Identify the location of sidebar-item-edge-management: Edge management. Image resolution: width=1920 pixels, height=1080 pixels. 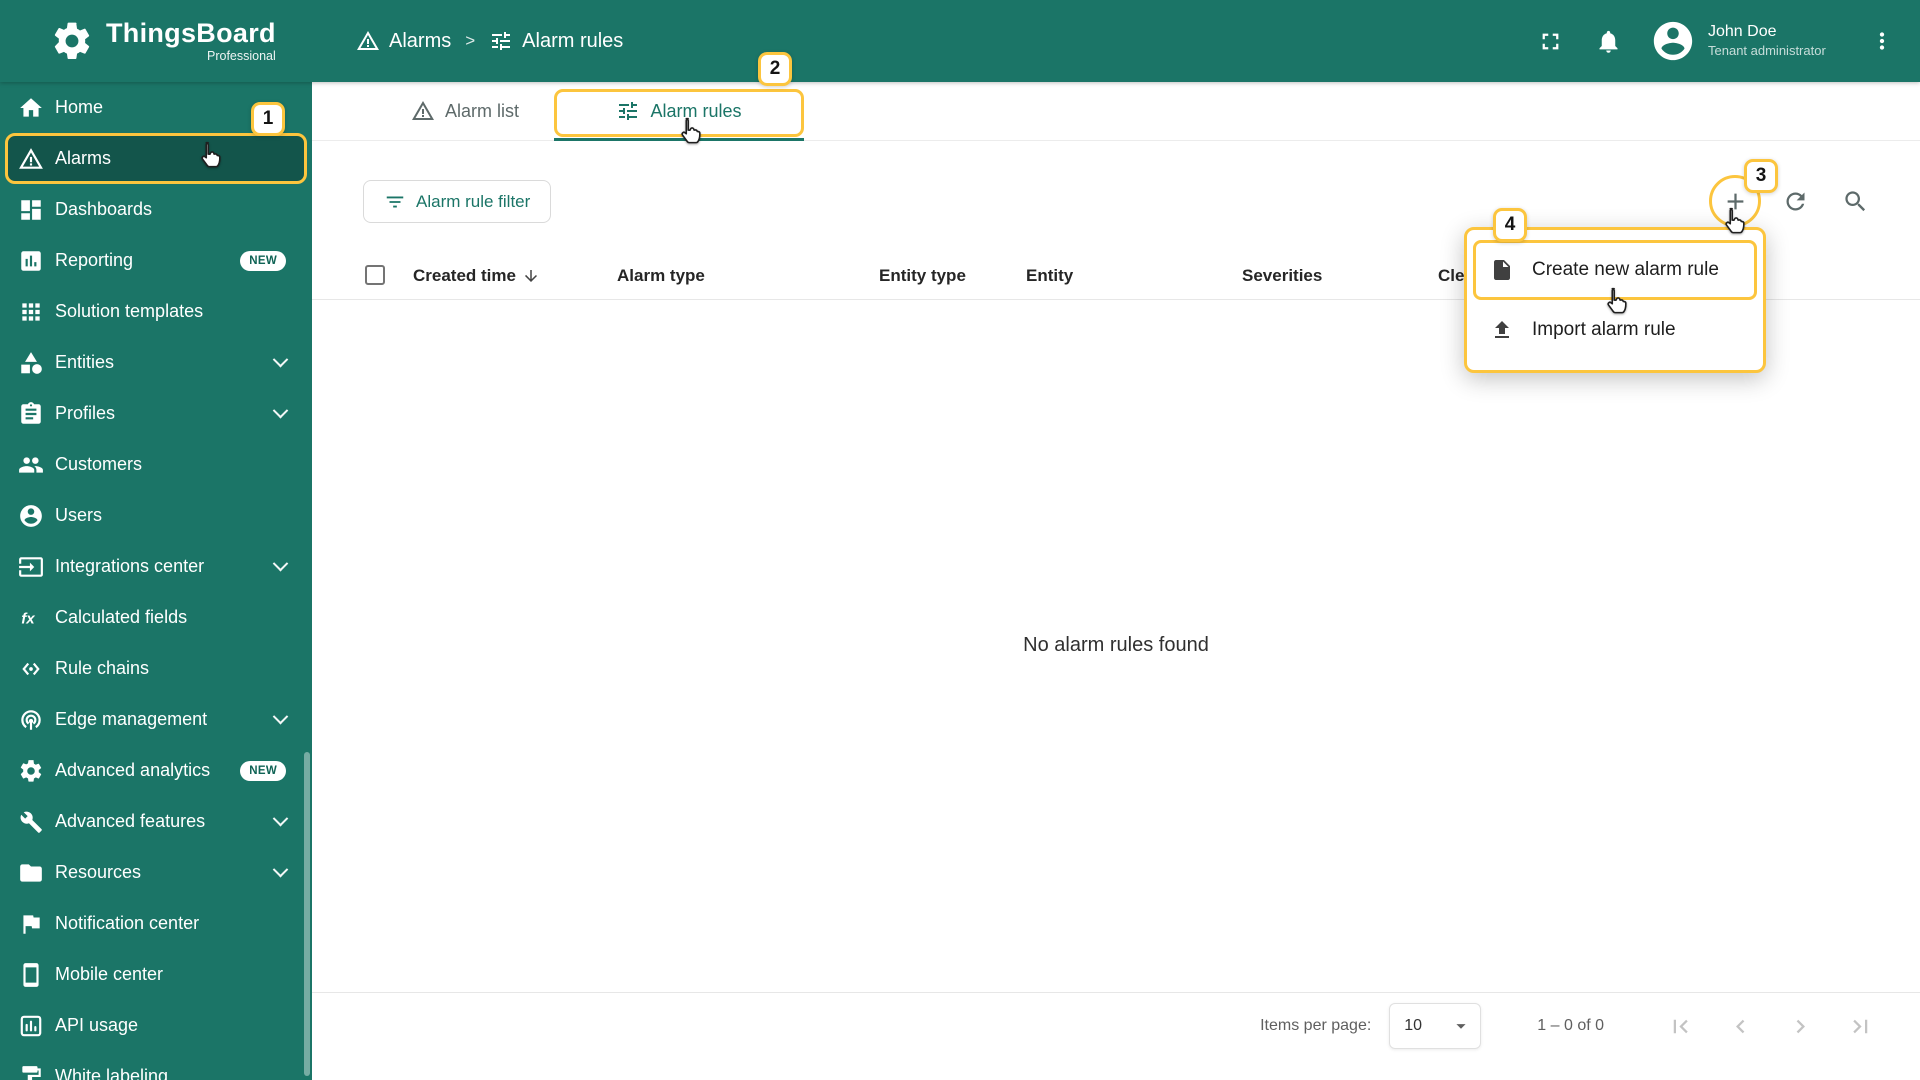
(156, 719).